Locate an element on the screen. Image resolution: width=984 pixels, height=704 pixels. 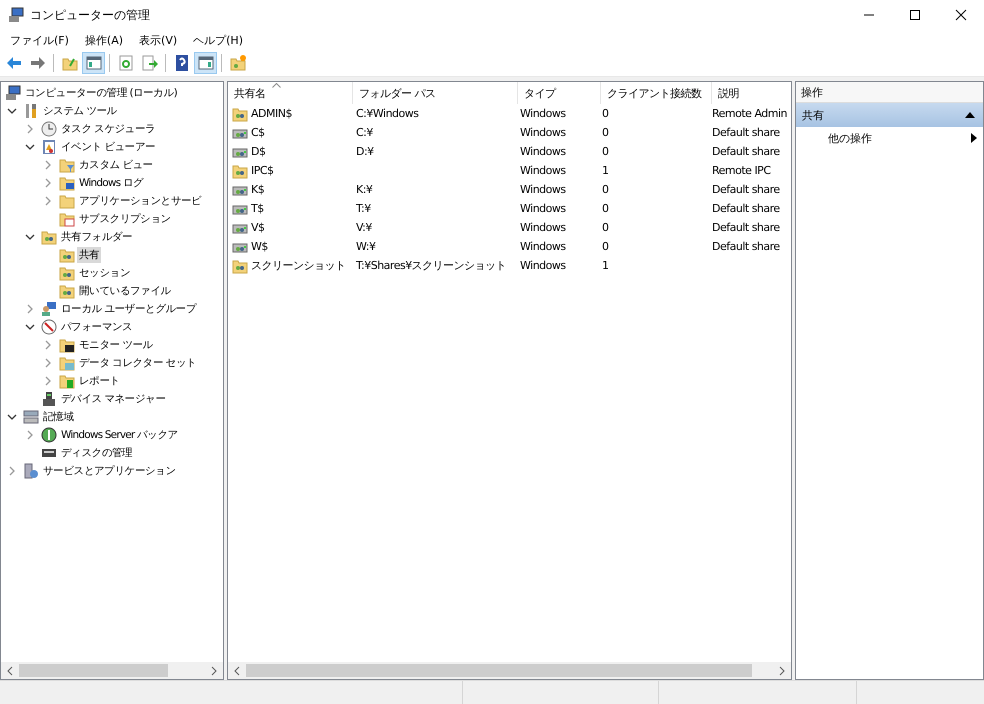
tree-item: サブスクリプション is located at coordinates (125, 219).